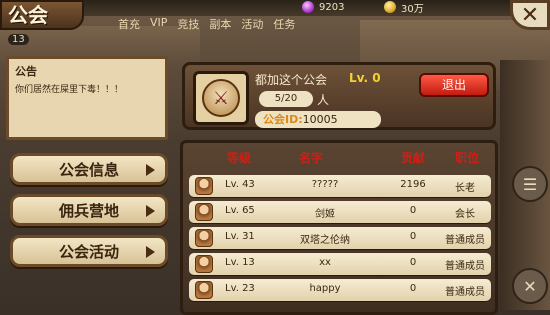 This screenshot has height=315, width=550. What do you see at coordinates (129, 24) in the screenshot?
I see `nav-first-recharge: 首充` at bounding box center [129, 24].